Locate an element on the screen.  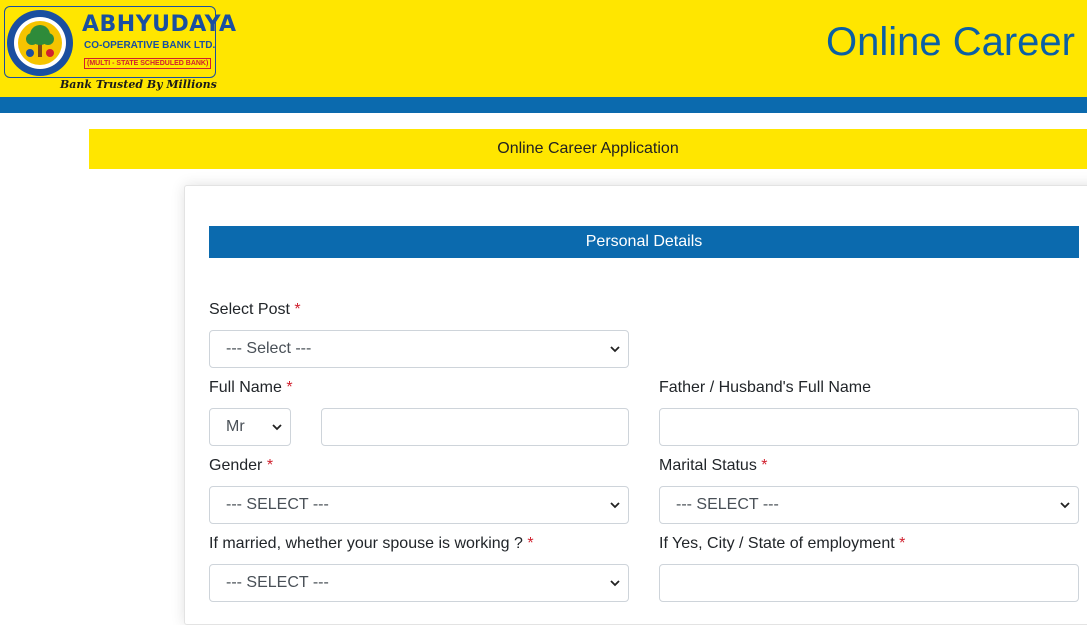
header-divider is located at coordinates (543, 105).